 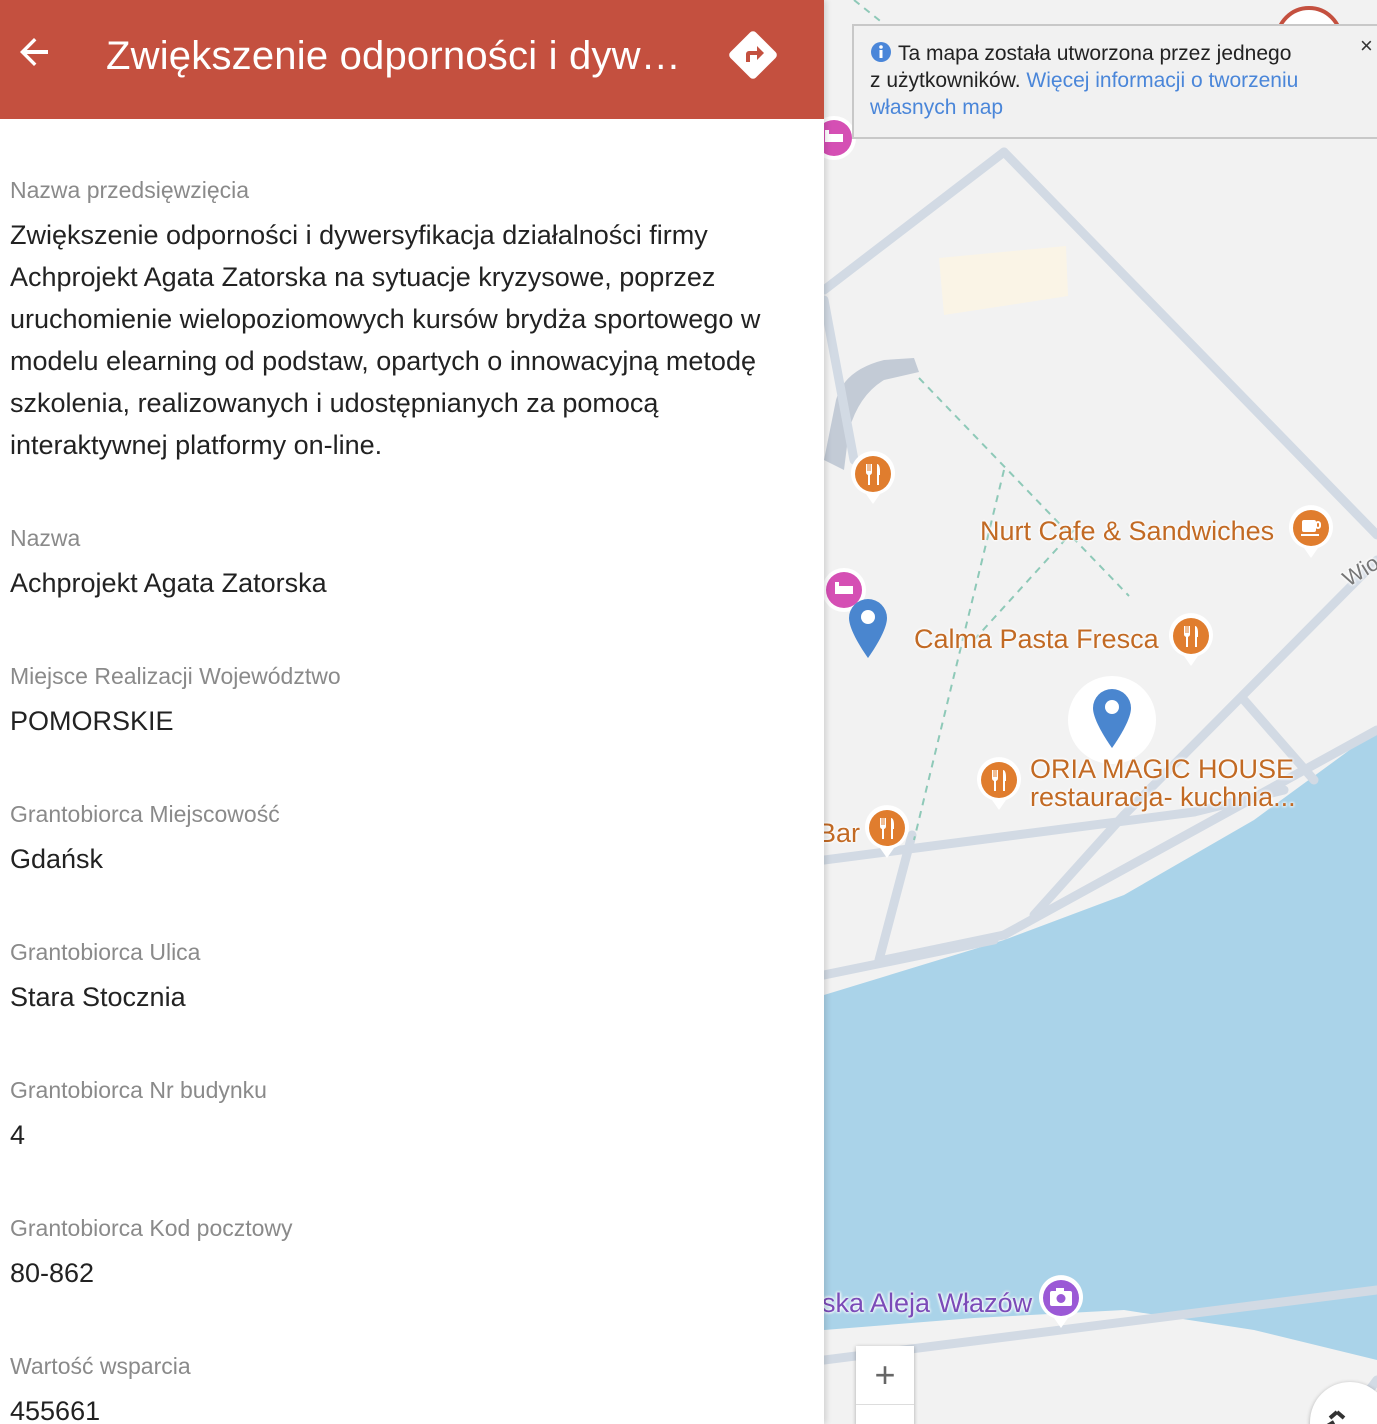 I want to click on location-marker-icon, so click(x=868, y=628).